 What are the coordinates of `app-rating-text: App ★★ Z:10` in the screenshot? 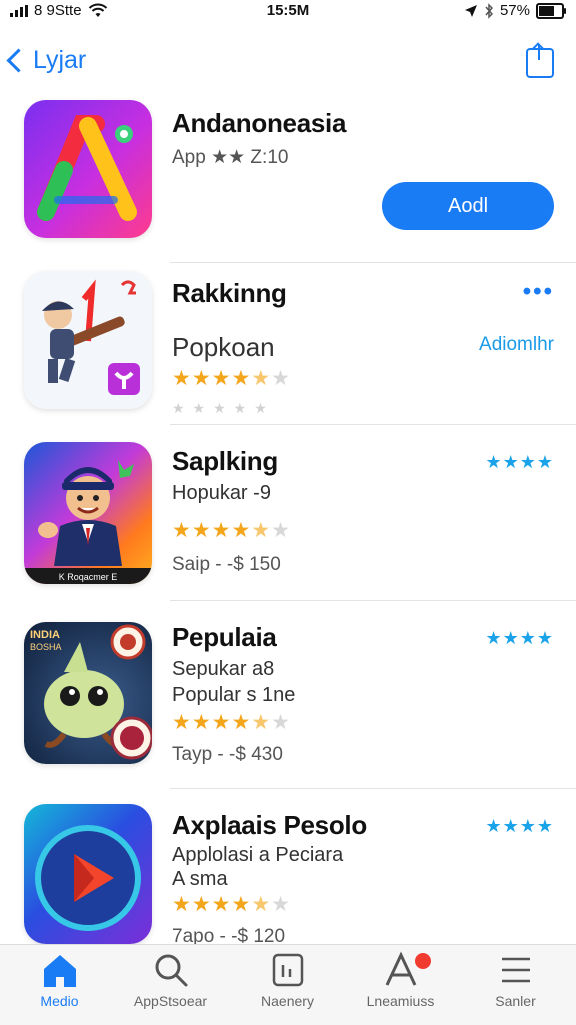 It's located at (230, 157).